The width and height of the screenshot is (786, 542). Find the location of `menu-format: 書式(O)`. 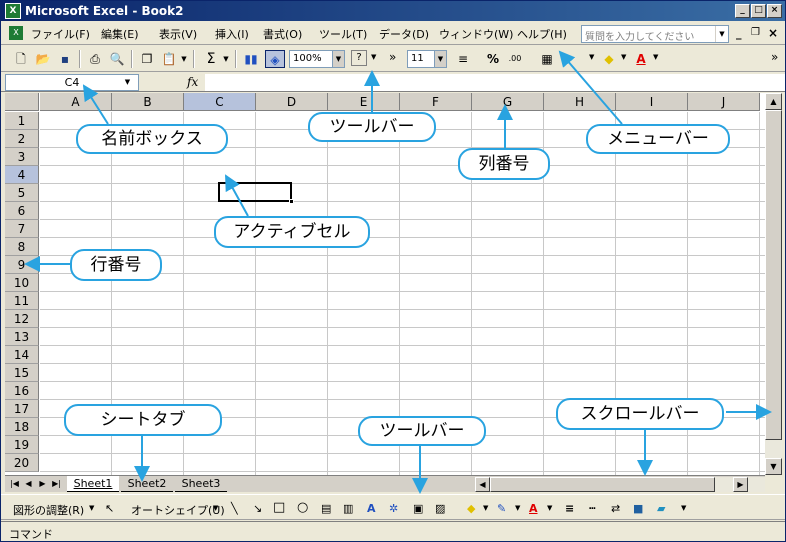

menu-format: 書式(O) is located at coordinates (282, 34).